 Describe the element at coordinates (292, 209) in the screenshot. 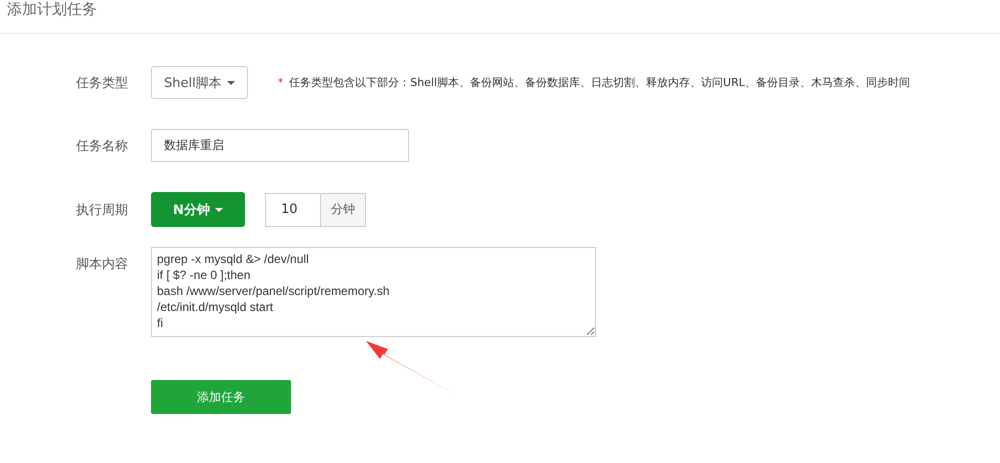

I see `minutes-input: 10` at that location.